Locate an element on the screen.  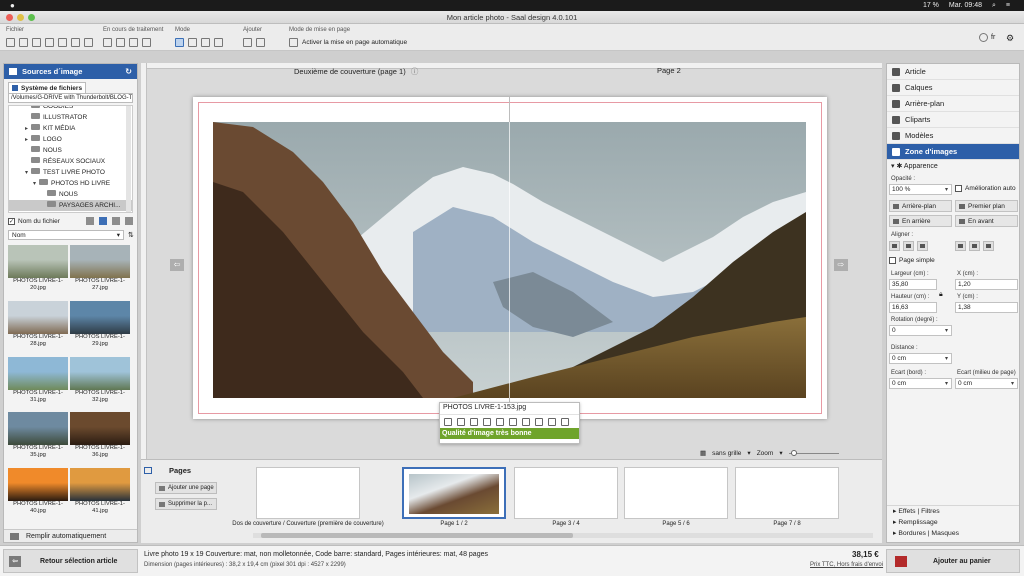
auto-enhance-option: Amélioration auto is located at coordinates (985, 188).